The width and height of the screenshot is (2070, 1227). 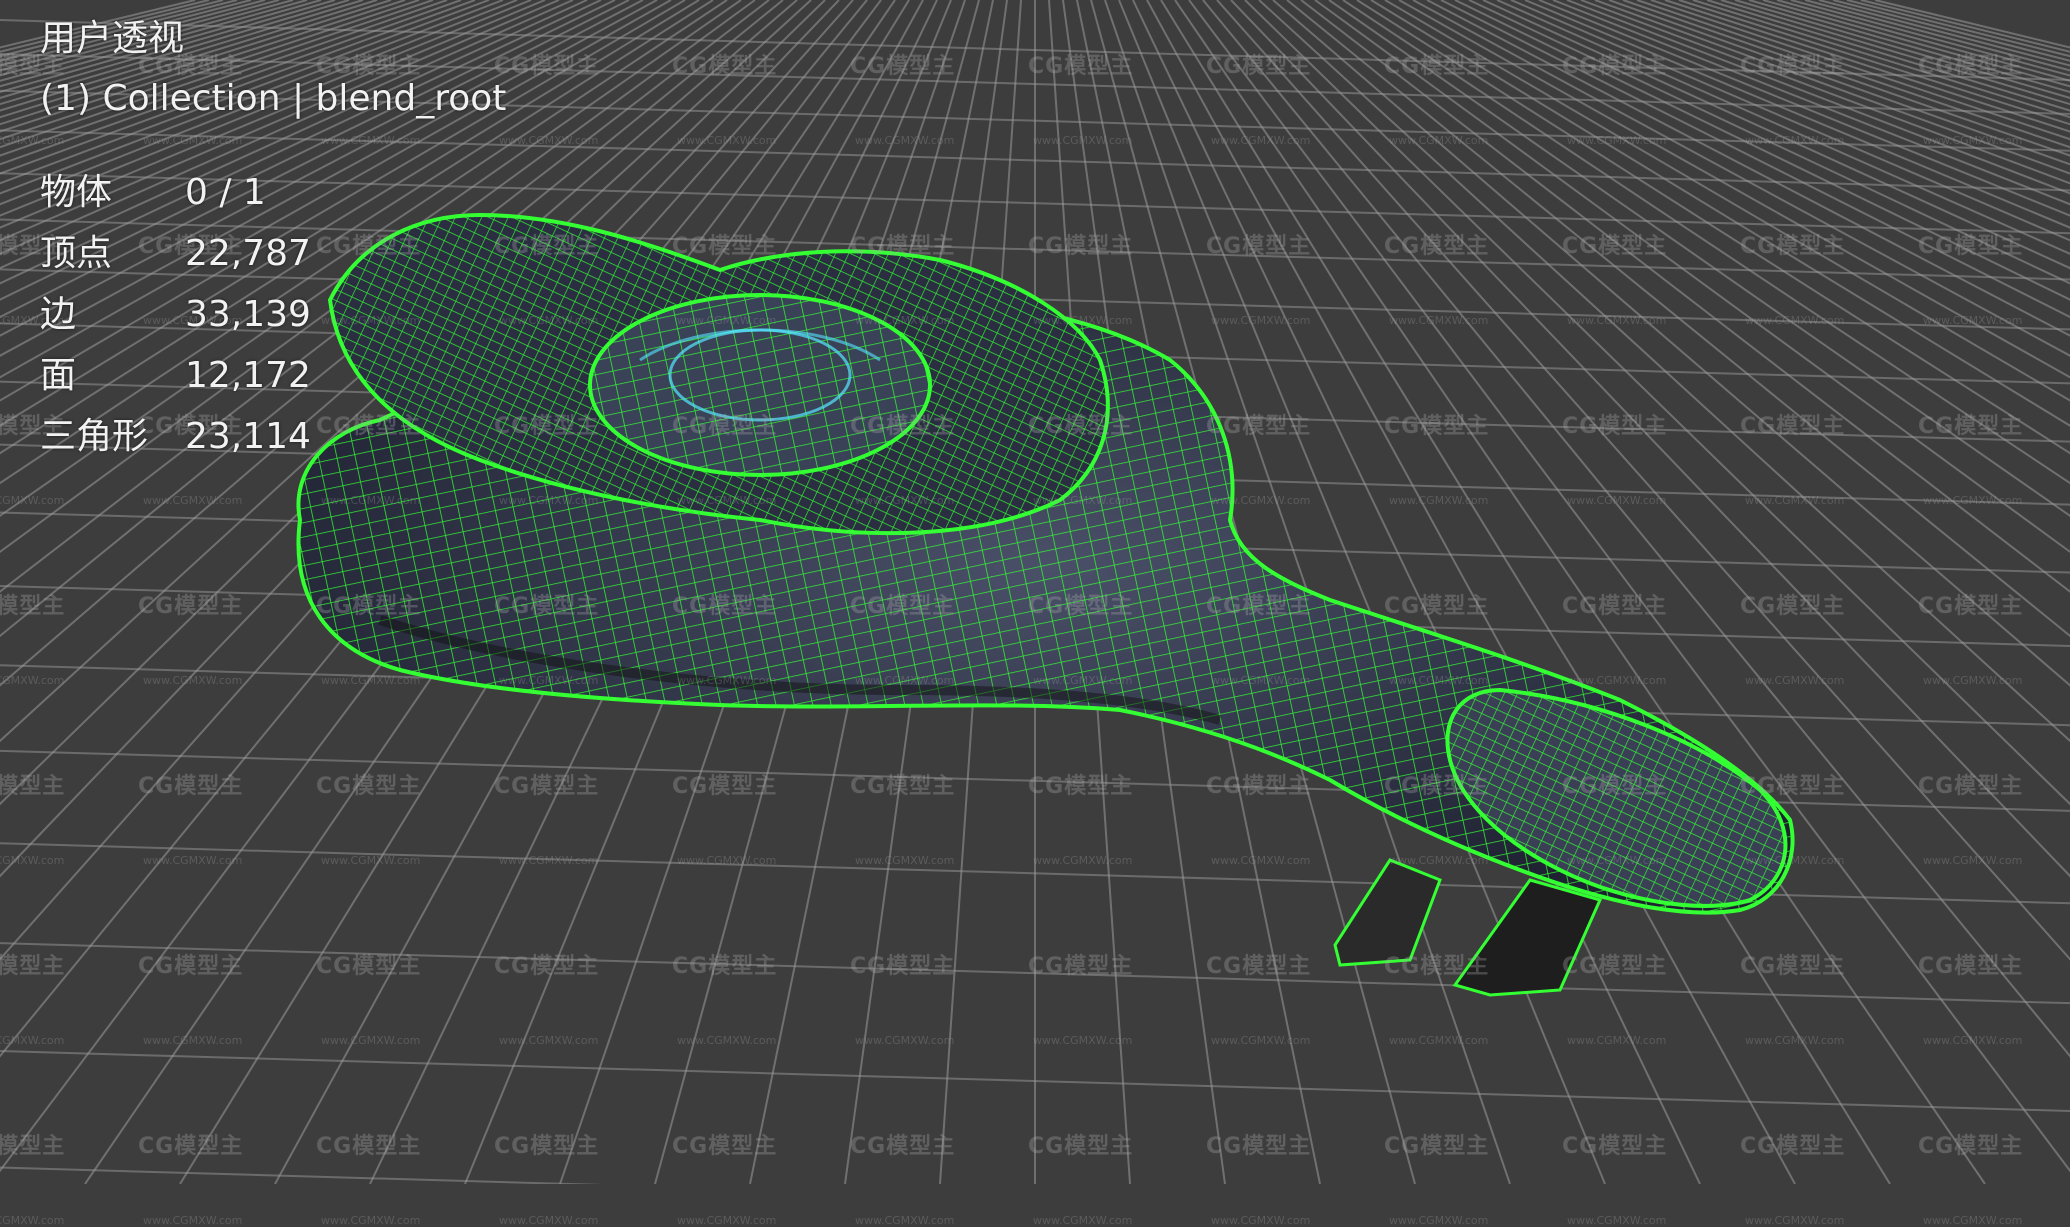 I want to click on stat-label: 边, so click(x=58, y=314).